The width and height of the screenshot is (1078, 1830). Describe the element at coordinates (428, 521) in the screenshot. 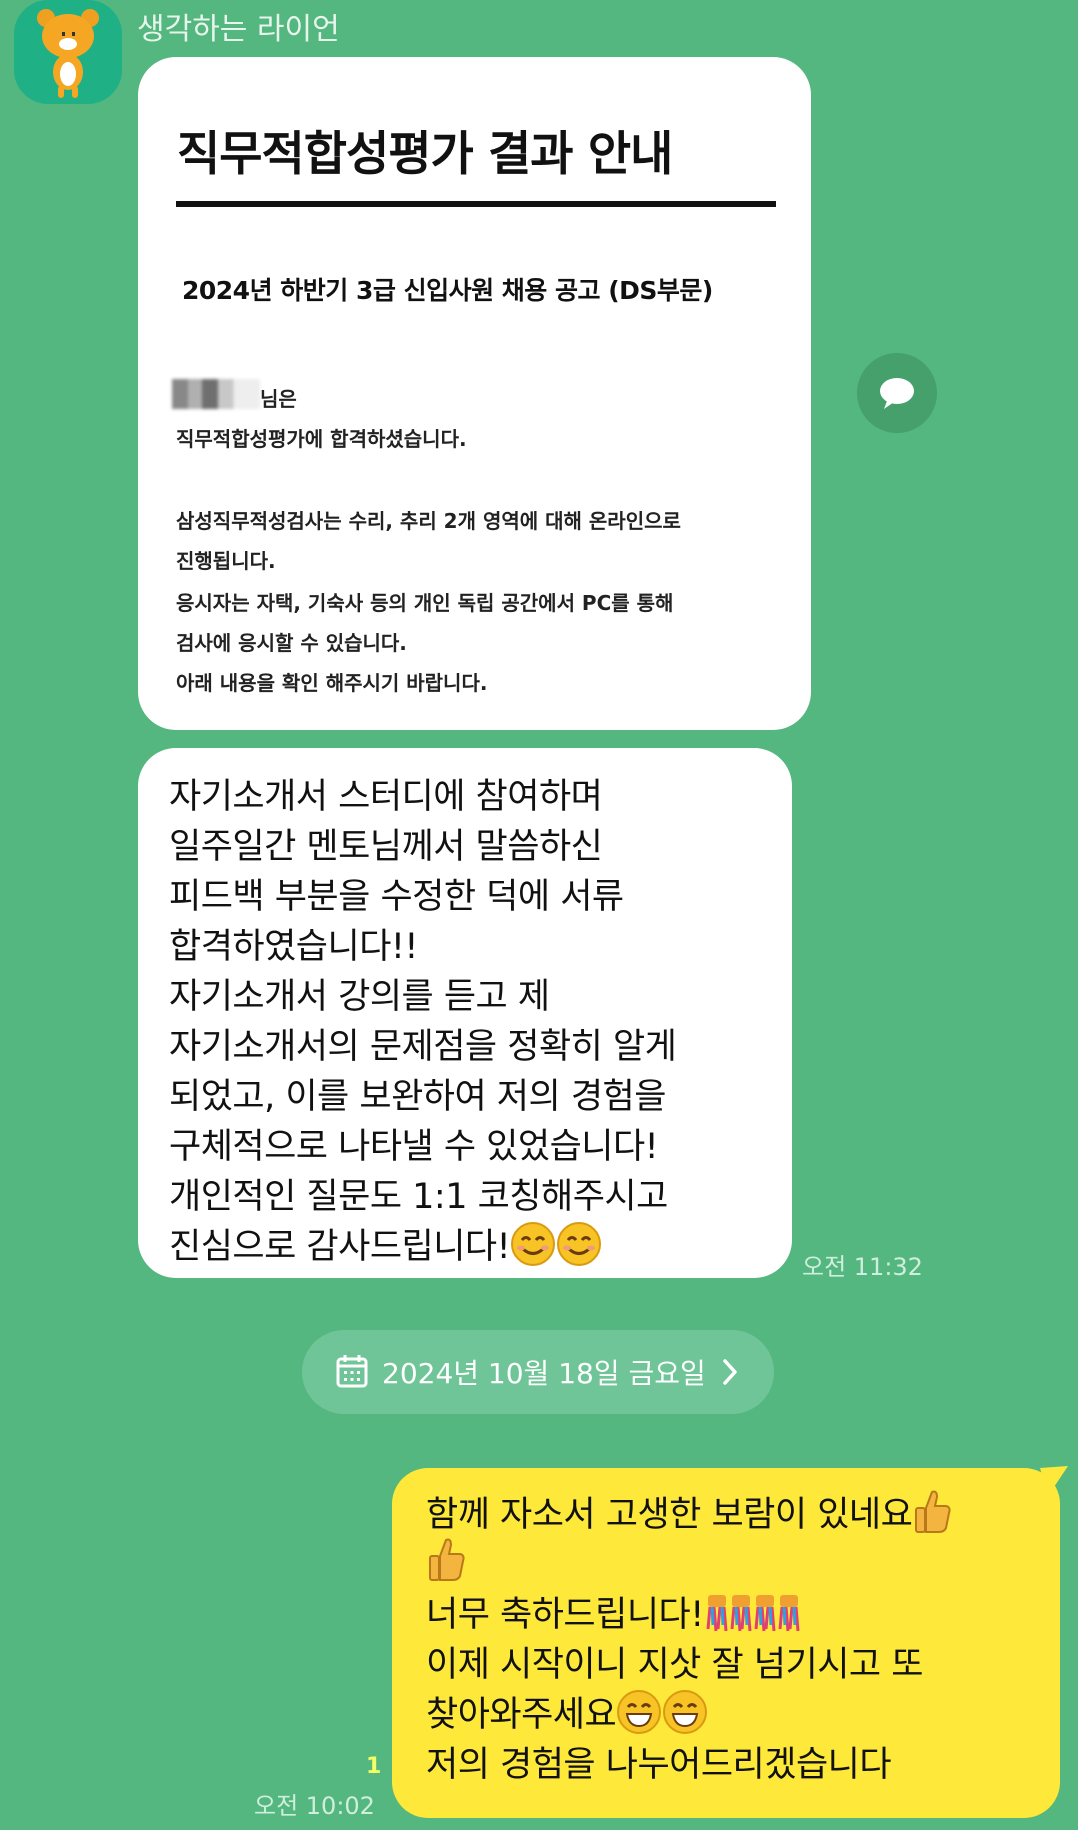

I see `notice-line: 삼성직무적성검사는 수리, 추리 2개 영역에 대해 온라인으로` at that location.